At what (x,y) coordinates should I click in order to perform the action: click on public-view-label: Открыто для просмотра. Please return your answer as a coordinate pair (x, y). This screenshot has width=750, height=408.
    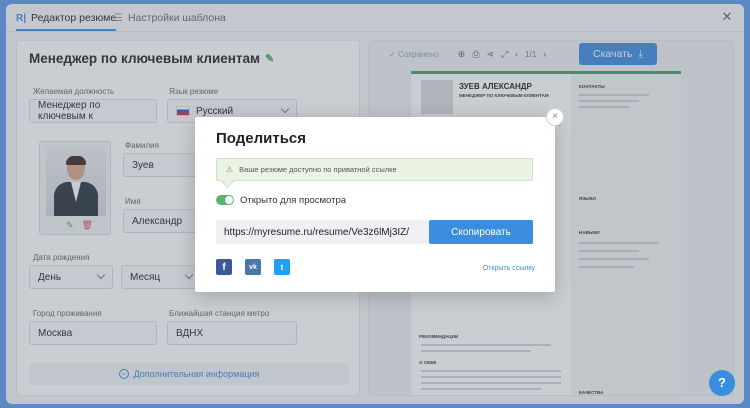
    Looking at the image, I should click on (293, 200).